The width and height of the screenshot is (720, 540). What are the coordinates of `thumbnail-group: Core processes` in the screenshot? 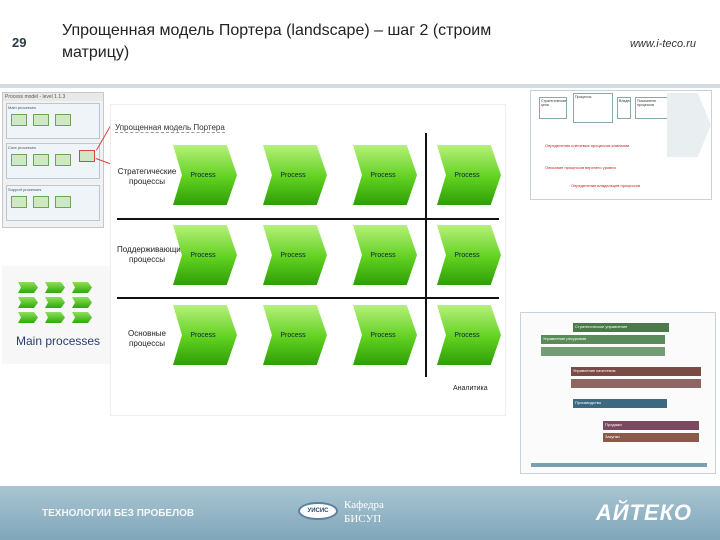 It's located at (53, 161).